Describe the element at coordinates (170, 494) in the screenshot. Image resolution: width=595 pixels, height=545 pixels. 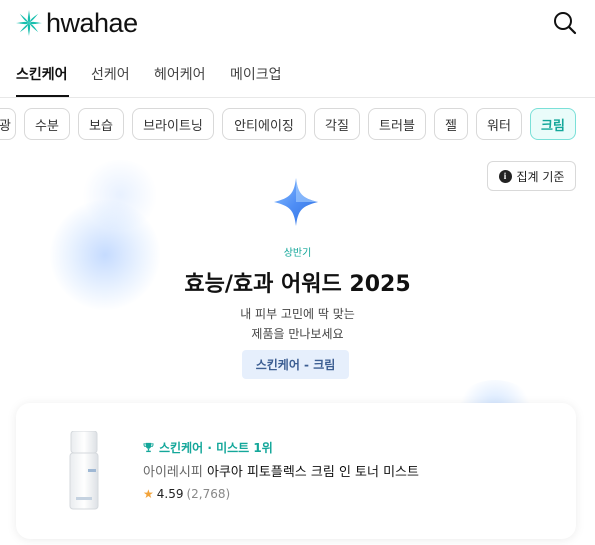
I see `rating-value: 4.59` at that location.